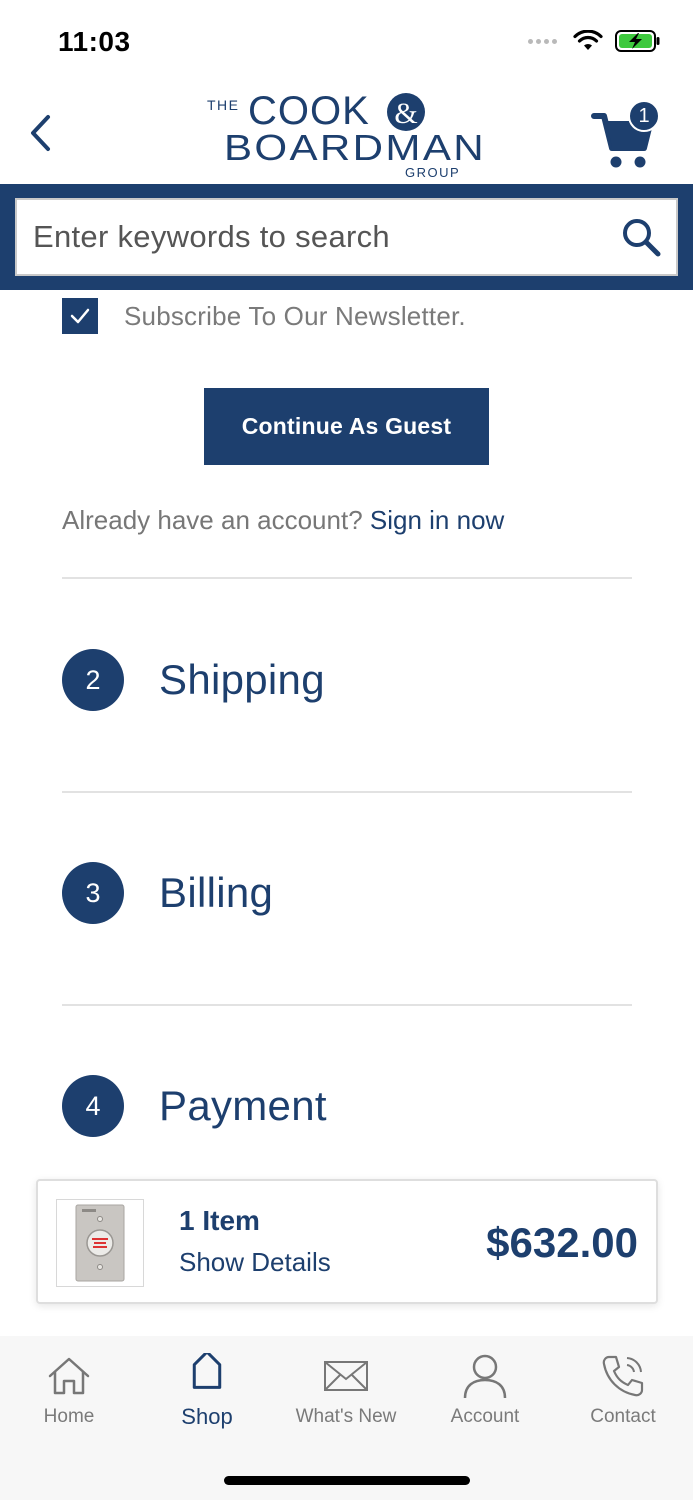 The image size is (693, 1500). What do you see at coordinates (623, 1376) in the screenshot?
I see `phone-icon` at bounding box center [623, 1376].